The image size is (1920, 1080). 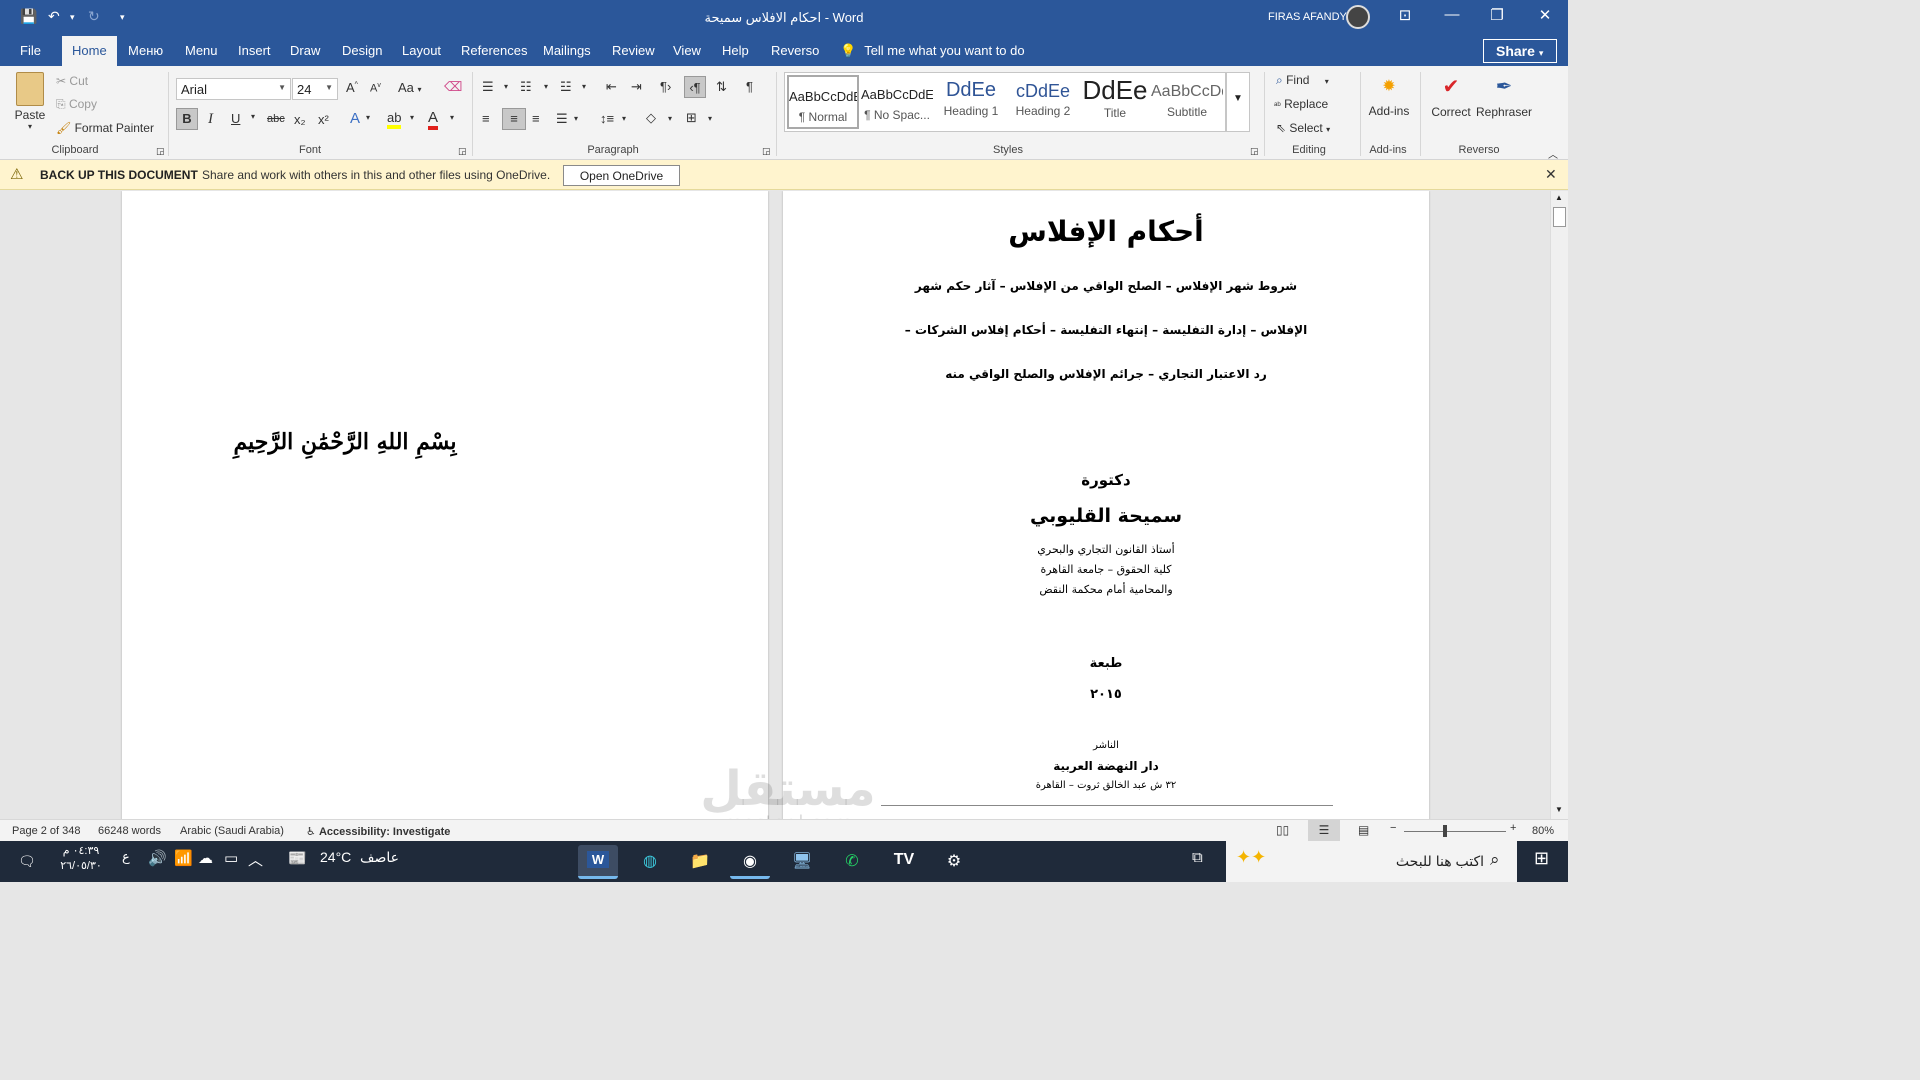 What do you see at coordinates (205, 858) in the screenshot?
I see `onedrive-icon: ☁` at bounding box center [205, 858].